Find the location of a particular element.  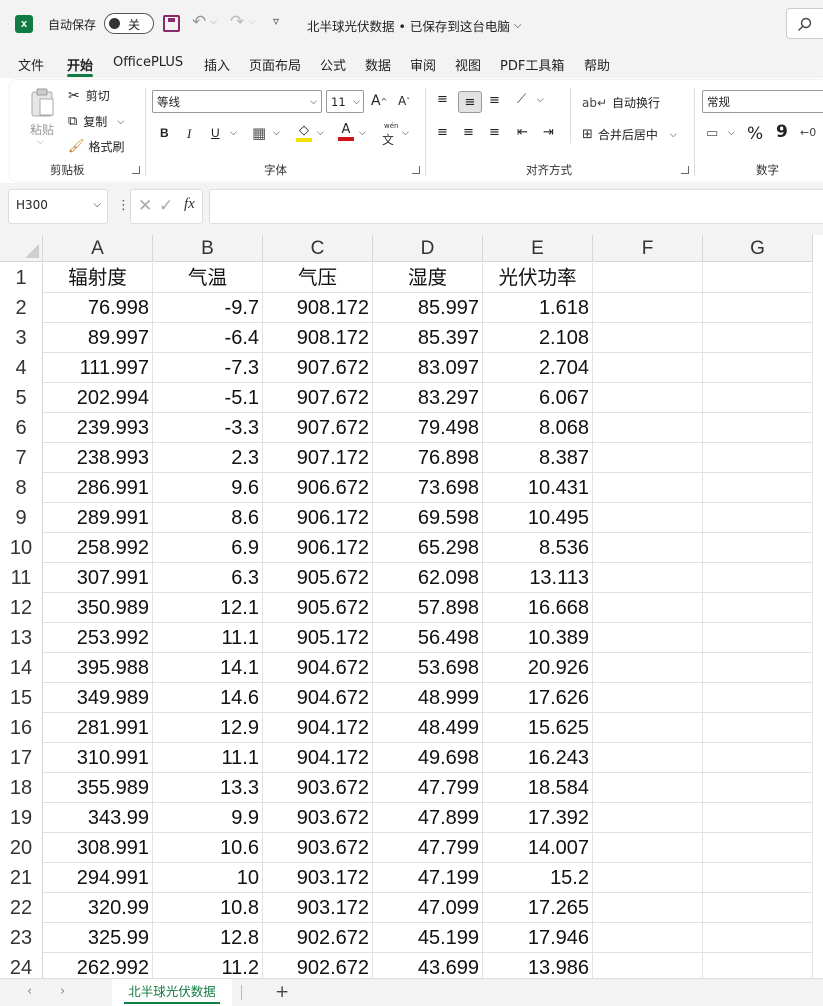

document-title: 北半球光伏数据 • 已保存到这台电脑 ⌵ is located at coordinates (414, 25).